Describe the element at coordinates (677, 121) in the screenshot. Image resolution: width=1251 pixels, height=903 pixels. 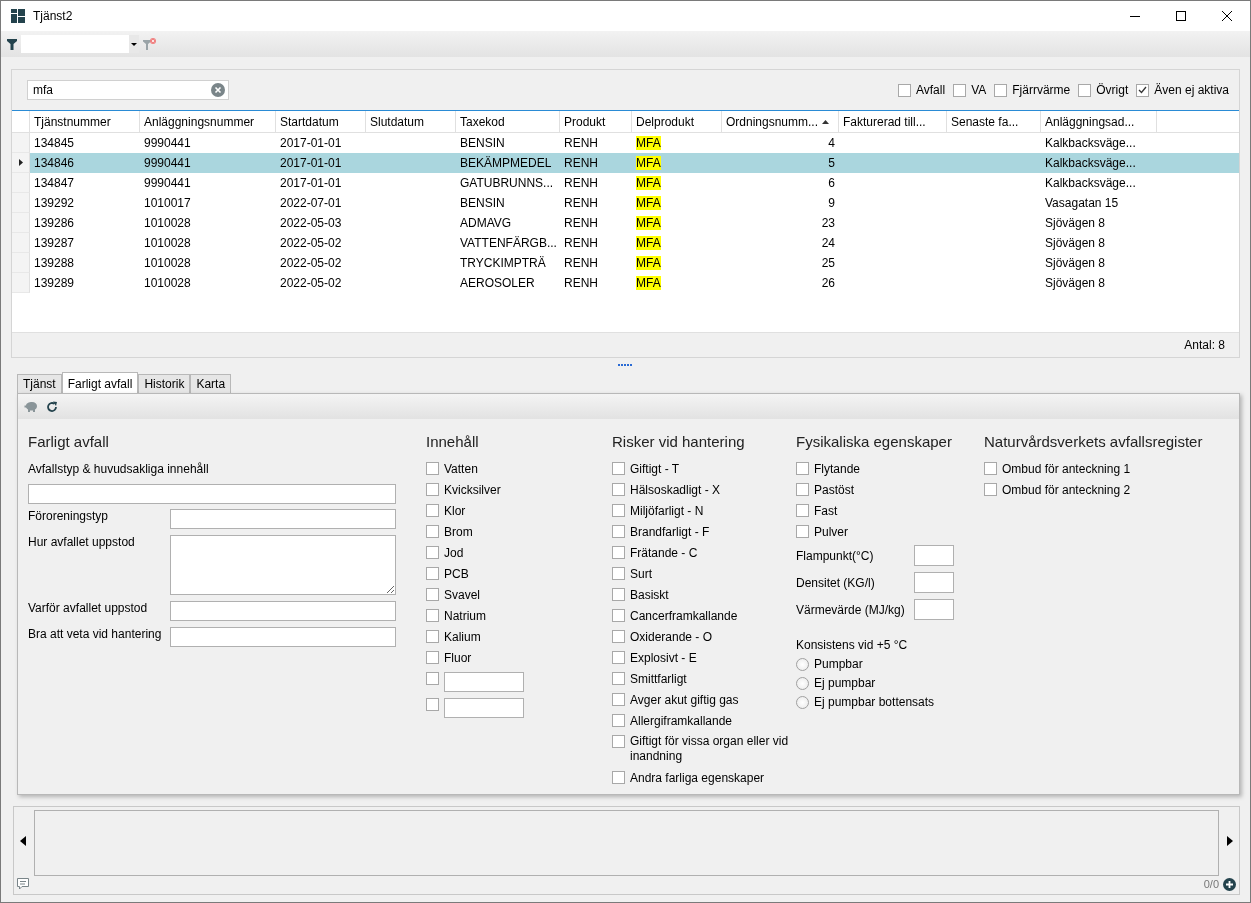
I see `column-header: Delprodukt` at that location.